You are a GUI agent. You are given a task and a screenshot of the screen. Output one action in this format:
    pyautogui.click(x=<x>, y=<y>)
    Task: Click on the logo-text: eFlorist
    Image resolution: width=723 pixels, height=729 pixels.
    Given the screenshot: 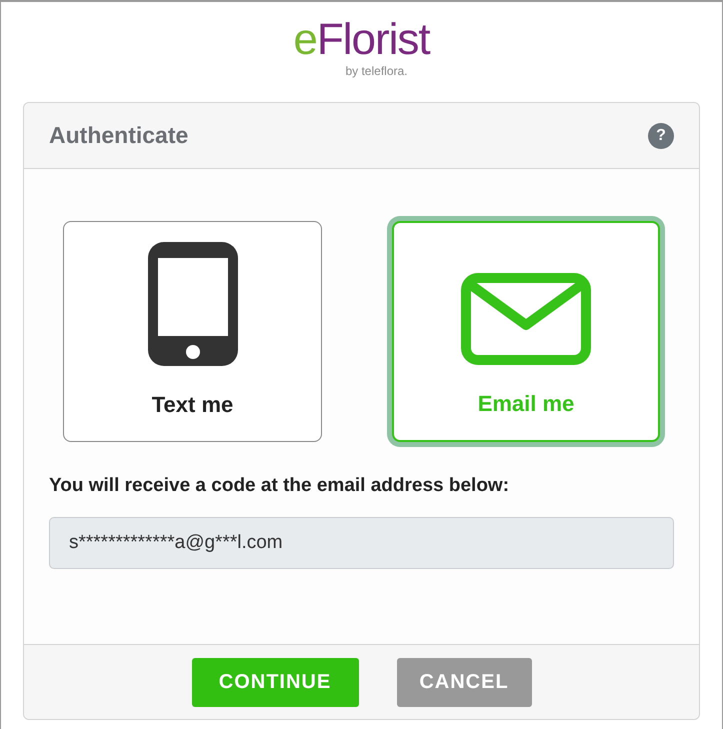 What is the action you would take?
    pyautogui.click(x=361, y=40)
    